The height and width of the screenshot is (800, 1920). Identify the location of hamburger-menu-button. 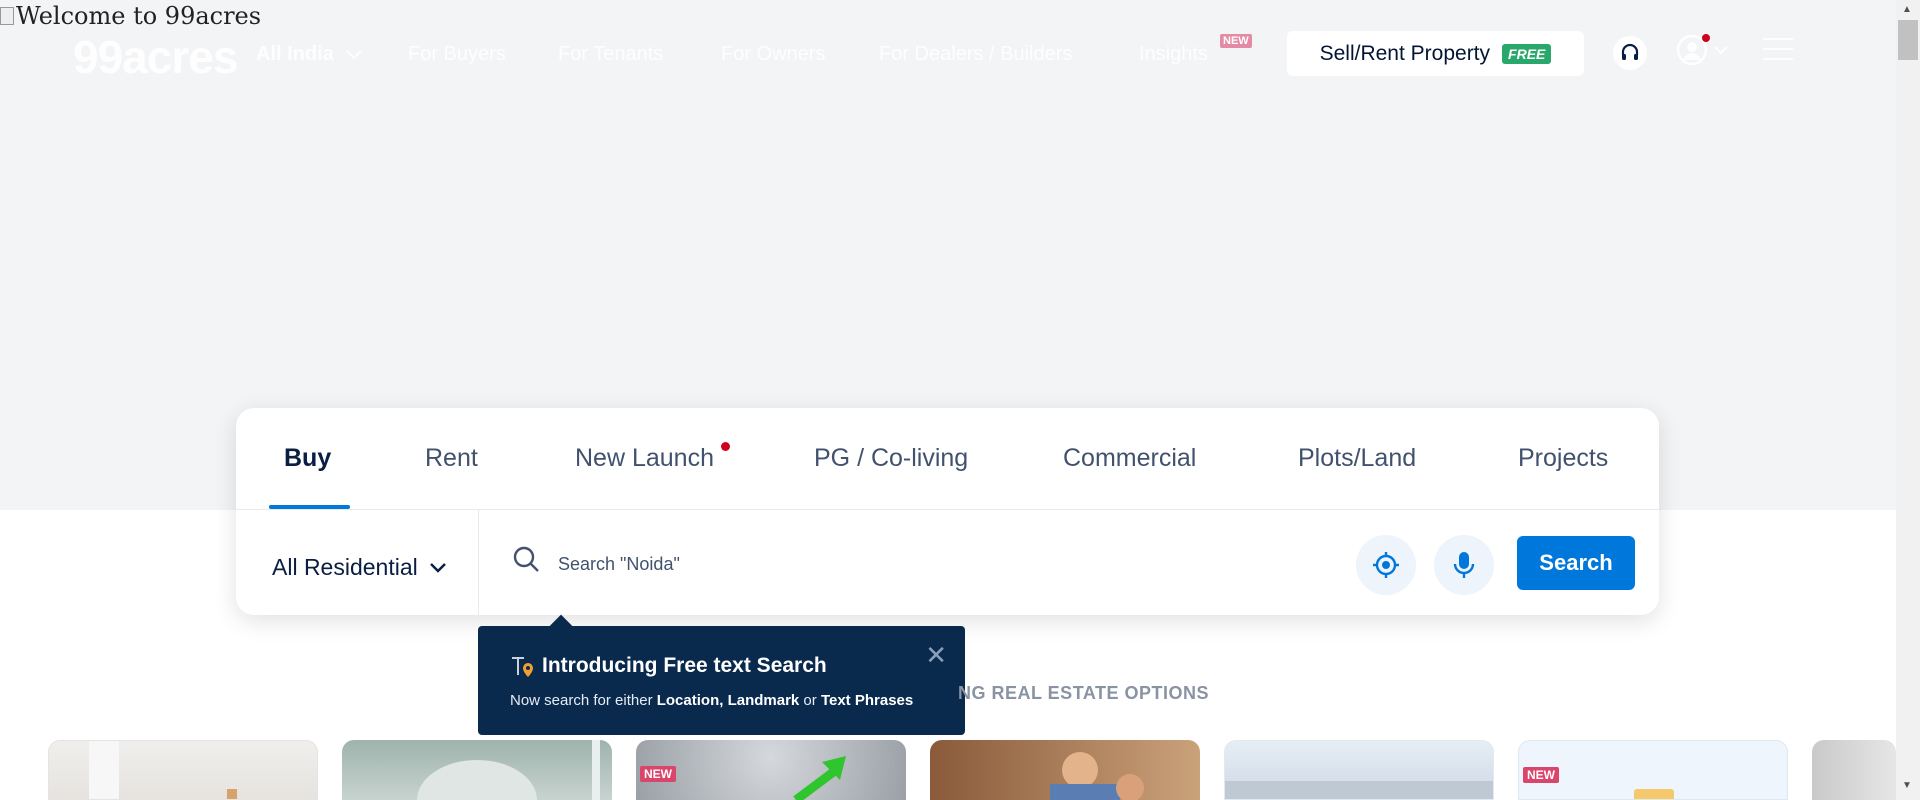
(1778, 49).